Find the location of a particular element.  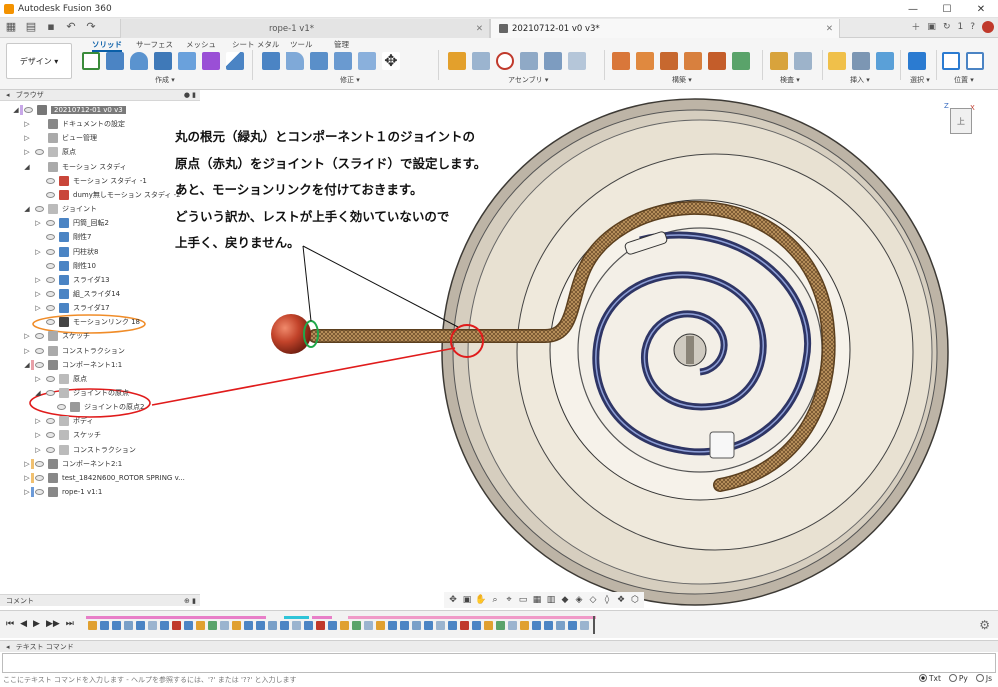

browser-tree-item: ◢ 20210712-01 v0 v3 is located at coordinates (100, 110).